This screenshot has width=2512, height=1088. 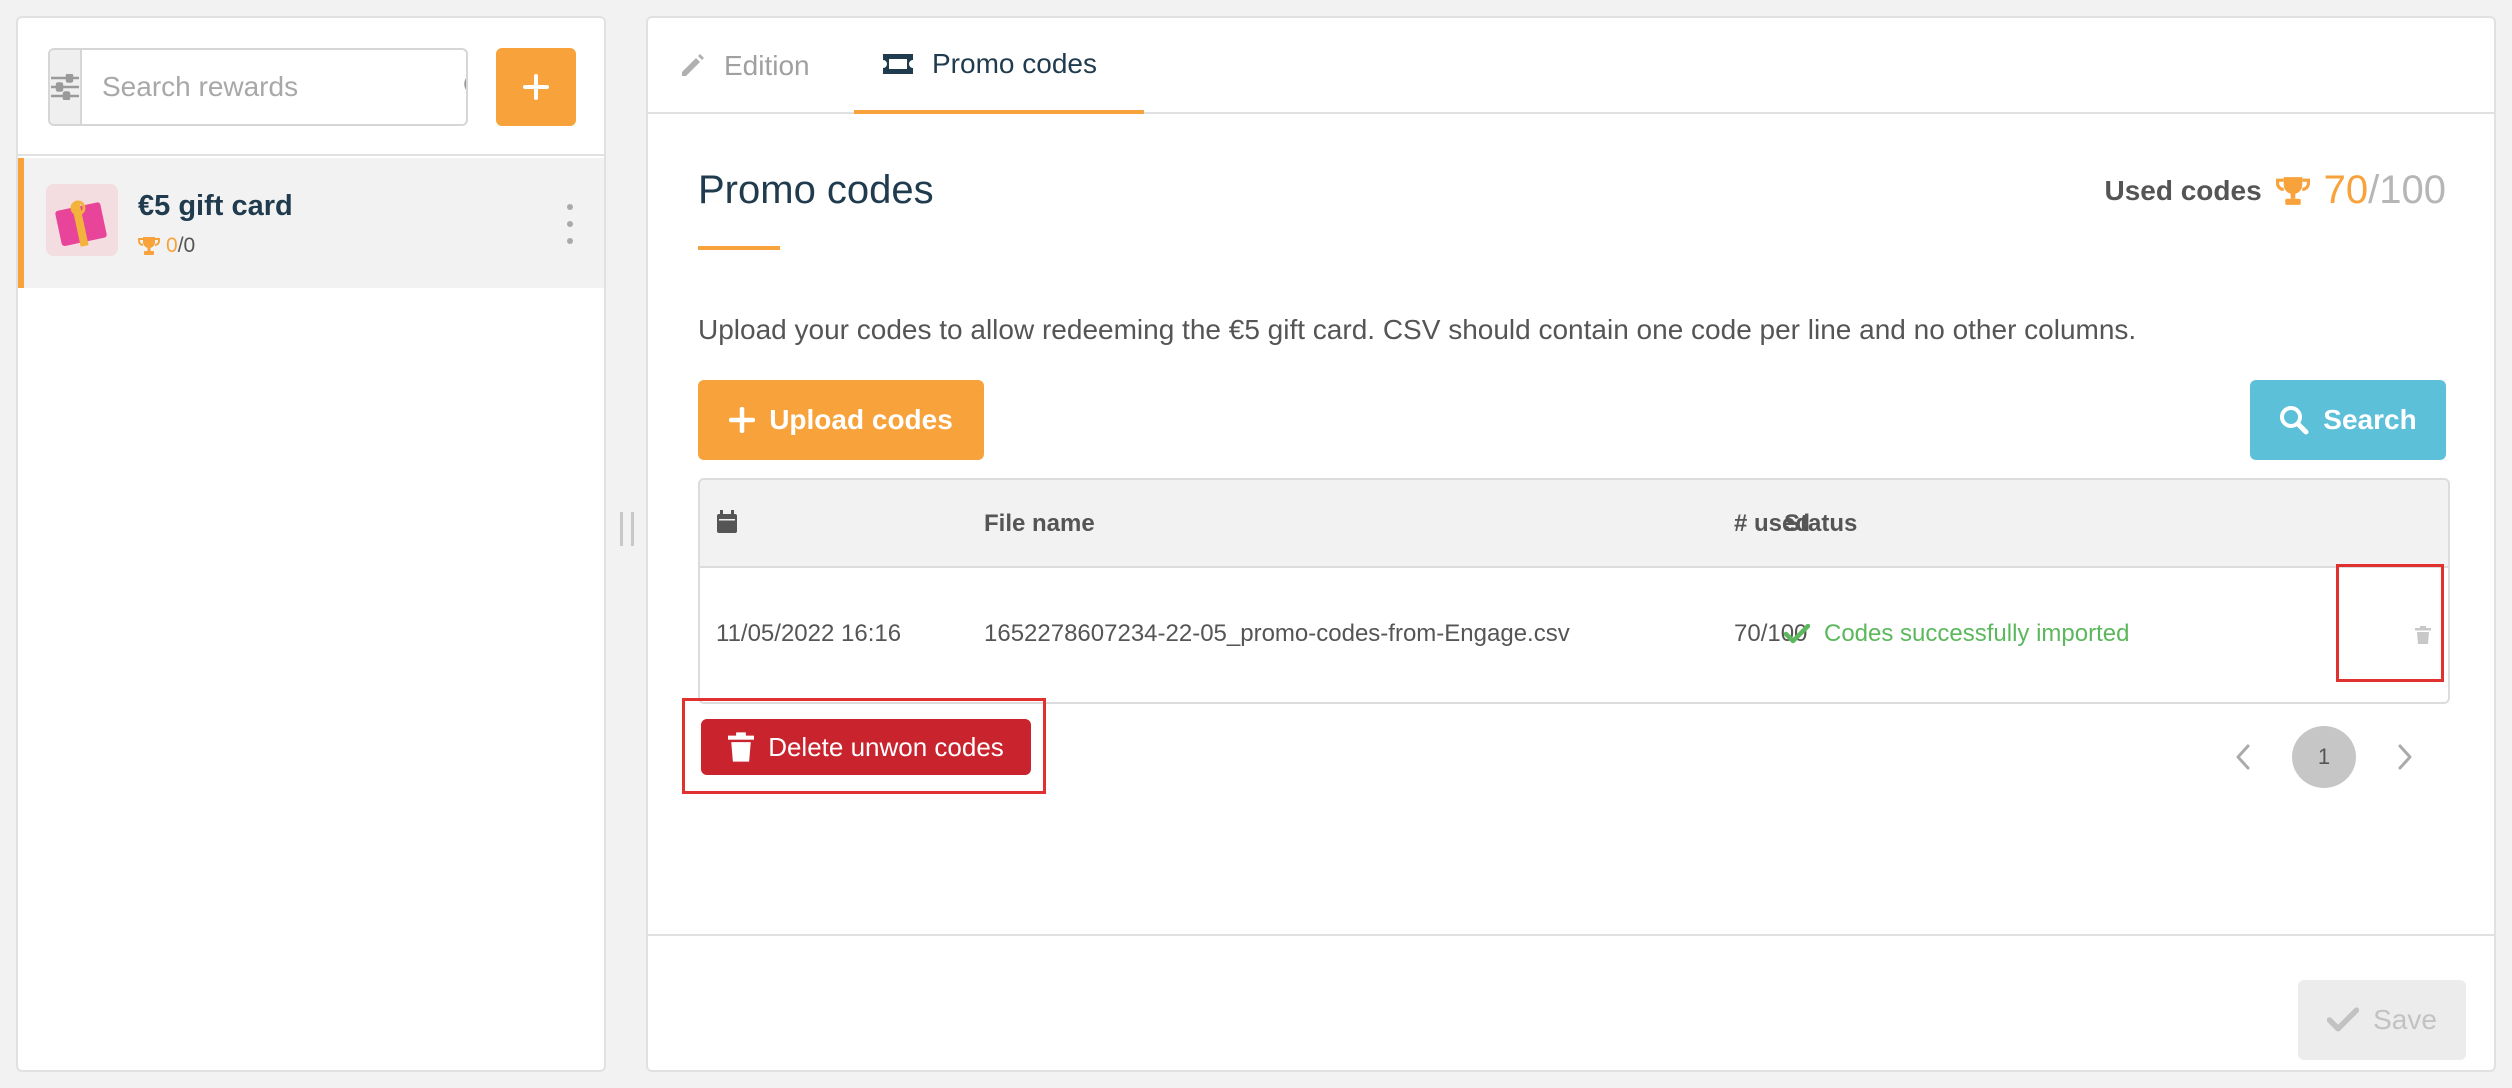 What do you see at coordinates (767, 65) in the screenshot?
I see `tab-edition-label: Edition` at bounding box center [767, 65].